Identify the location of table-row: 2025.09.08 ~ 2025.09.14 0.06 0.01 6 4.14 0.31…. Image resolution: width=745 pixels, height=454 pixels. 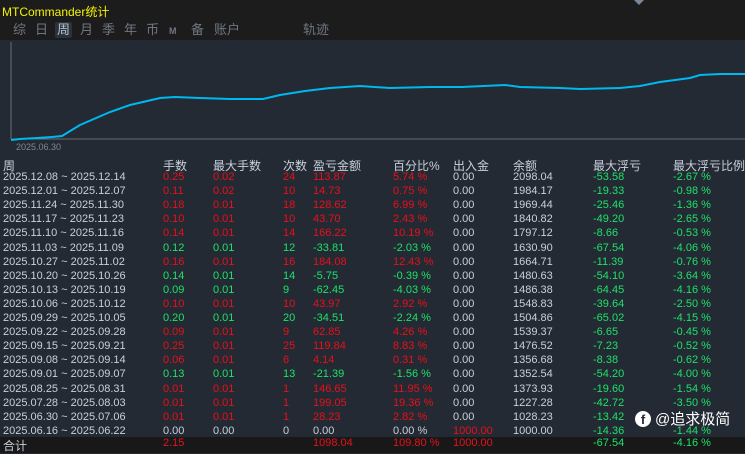
(372, 361).